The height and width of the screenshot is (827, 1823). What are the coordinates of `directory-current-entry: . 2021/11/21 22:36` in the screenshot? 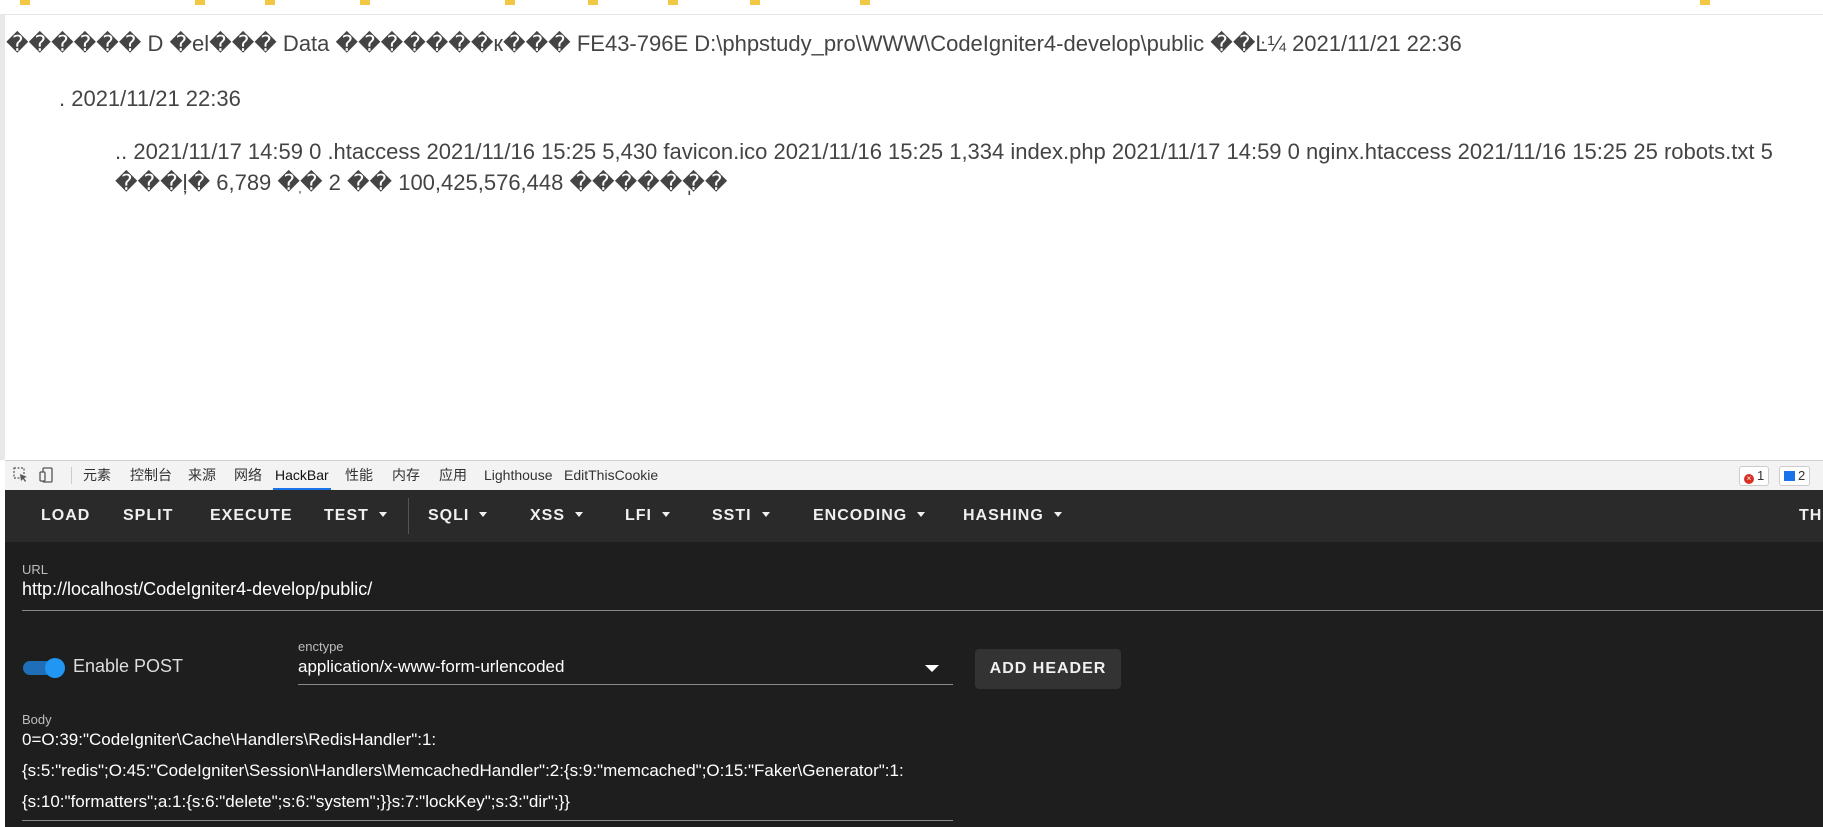 It's located at (150, 98).